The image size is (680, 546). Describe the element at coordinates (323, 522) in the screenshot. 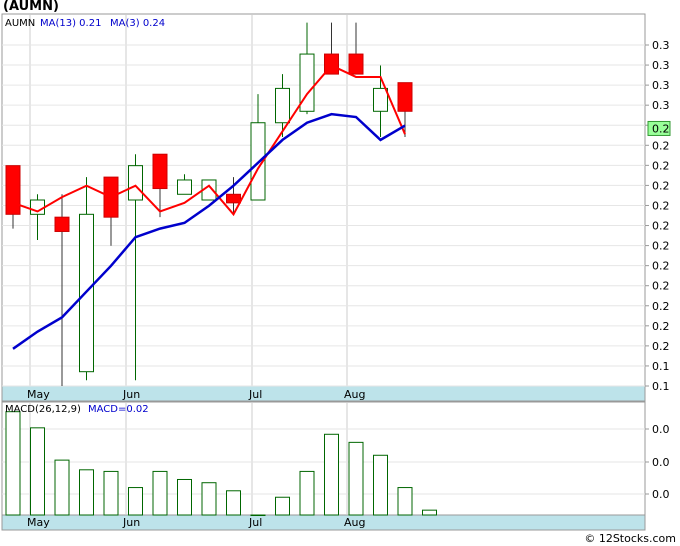

I see `macd-x-axis-band` at that location.